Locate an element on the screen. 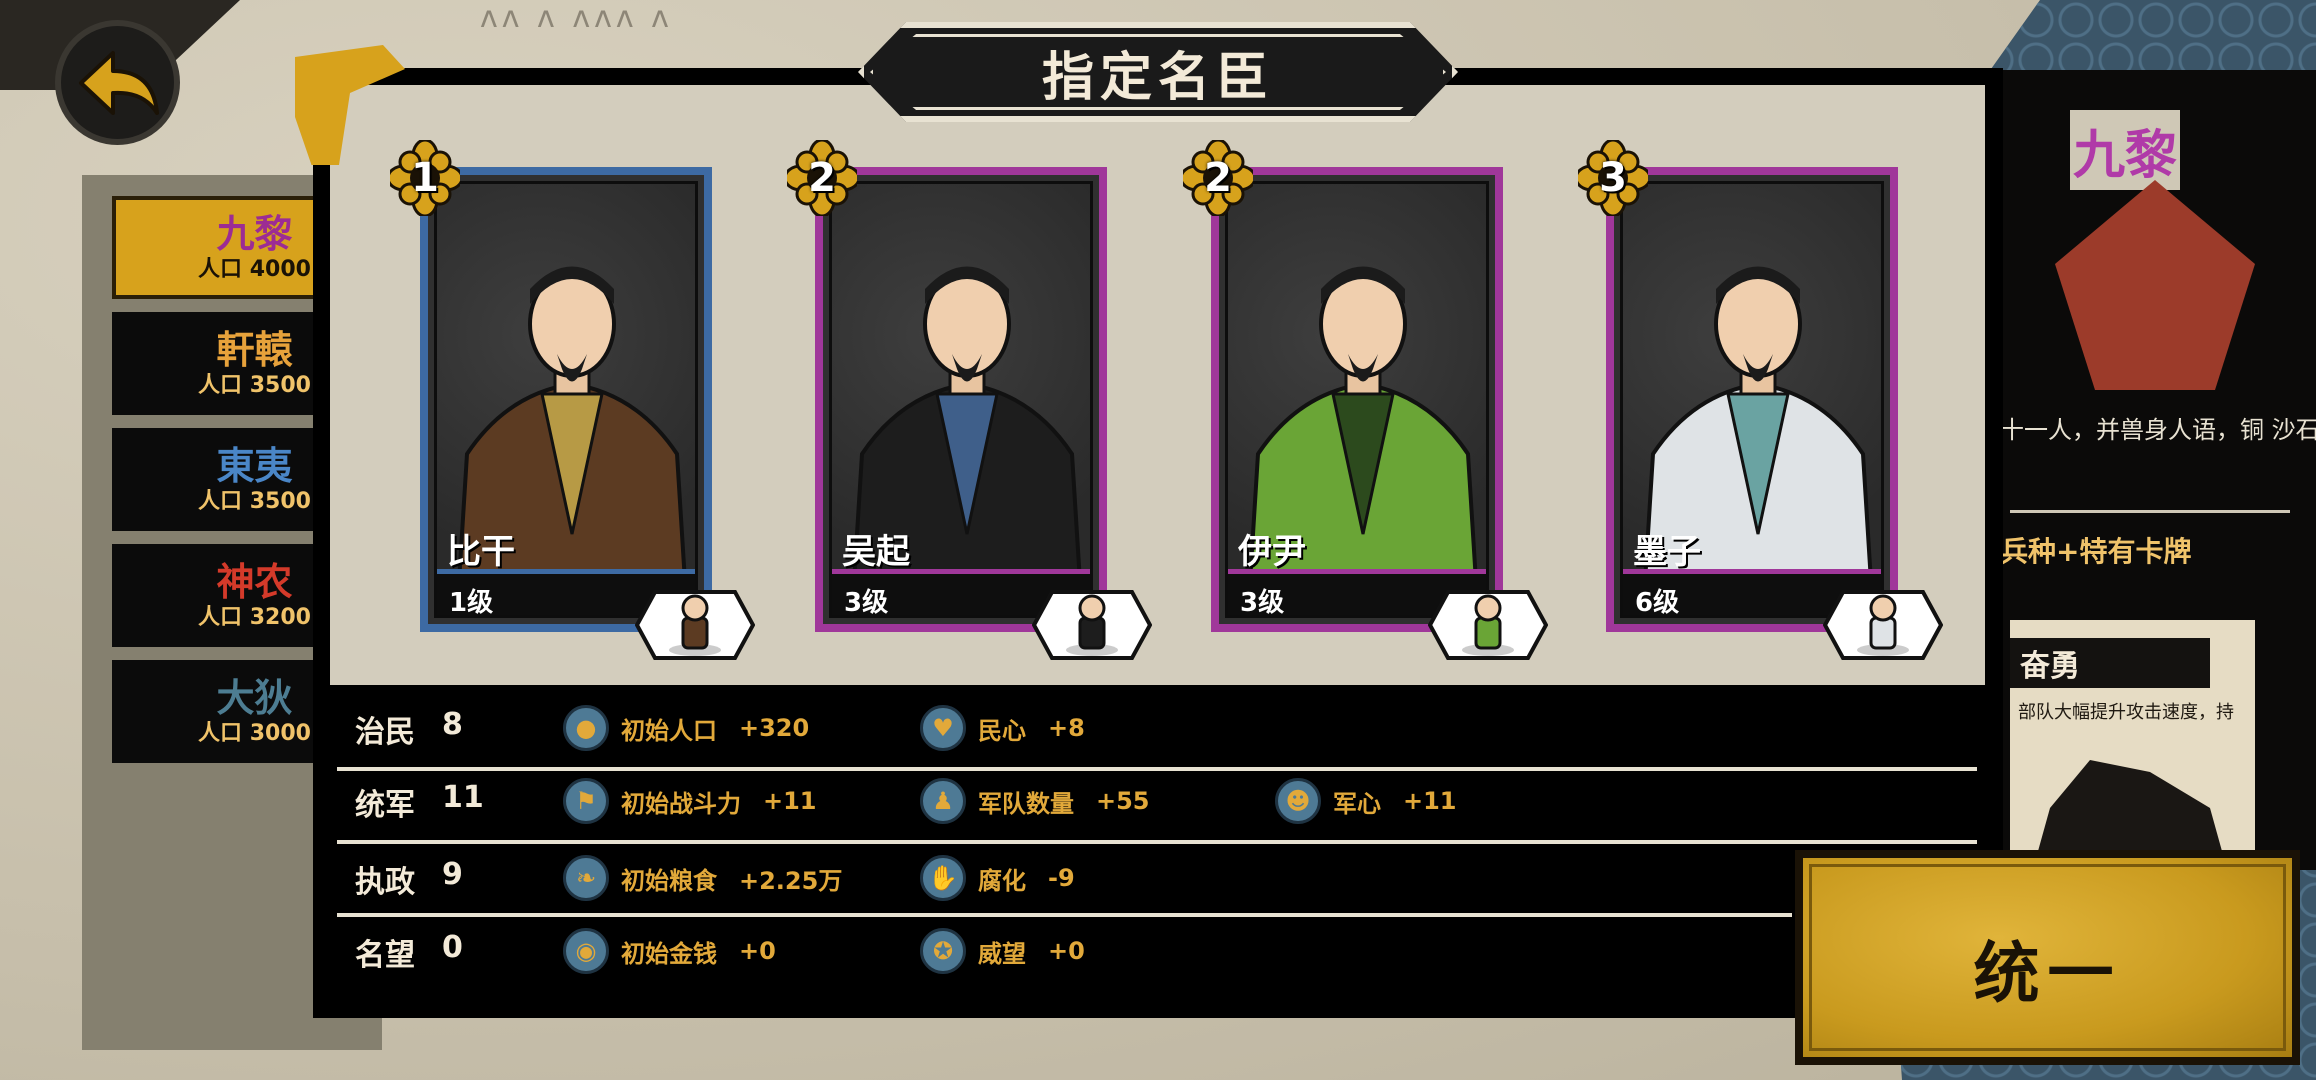 The image size is (2316, 1080). stat-label: 名望 is located at coordinates (385, 955).